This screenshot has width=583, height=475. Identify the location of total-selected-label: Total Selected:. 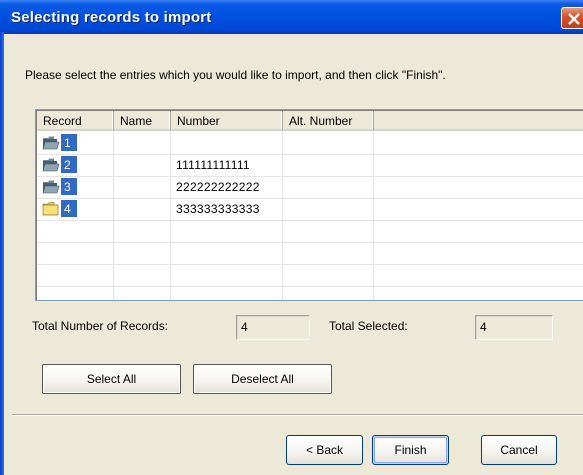
(368, 326).